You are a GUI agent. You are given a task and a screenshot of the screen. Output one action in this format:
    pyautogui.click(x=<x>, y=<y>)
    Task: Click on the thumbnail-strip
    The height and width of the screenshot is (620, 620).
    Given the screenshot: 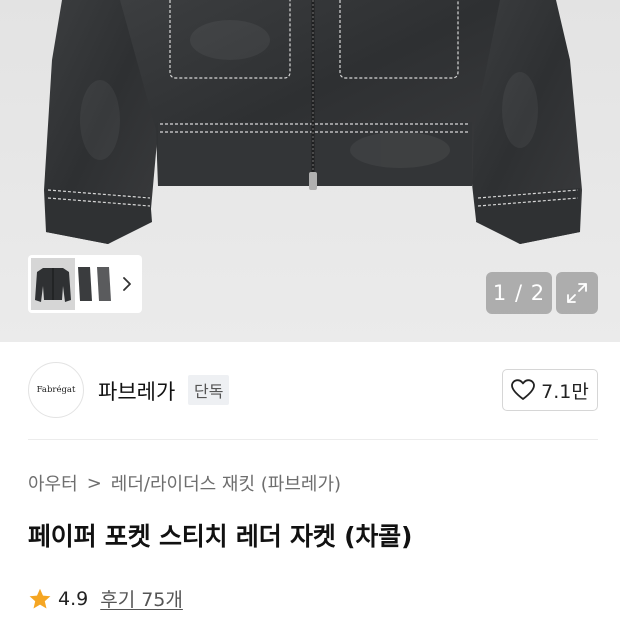 What is the action you would take?
    pyautogui.click(x=85, y=284)
    